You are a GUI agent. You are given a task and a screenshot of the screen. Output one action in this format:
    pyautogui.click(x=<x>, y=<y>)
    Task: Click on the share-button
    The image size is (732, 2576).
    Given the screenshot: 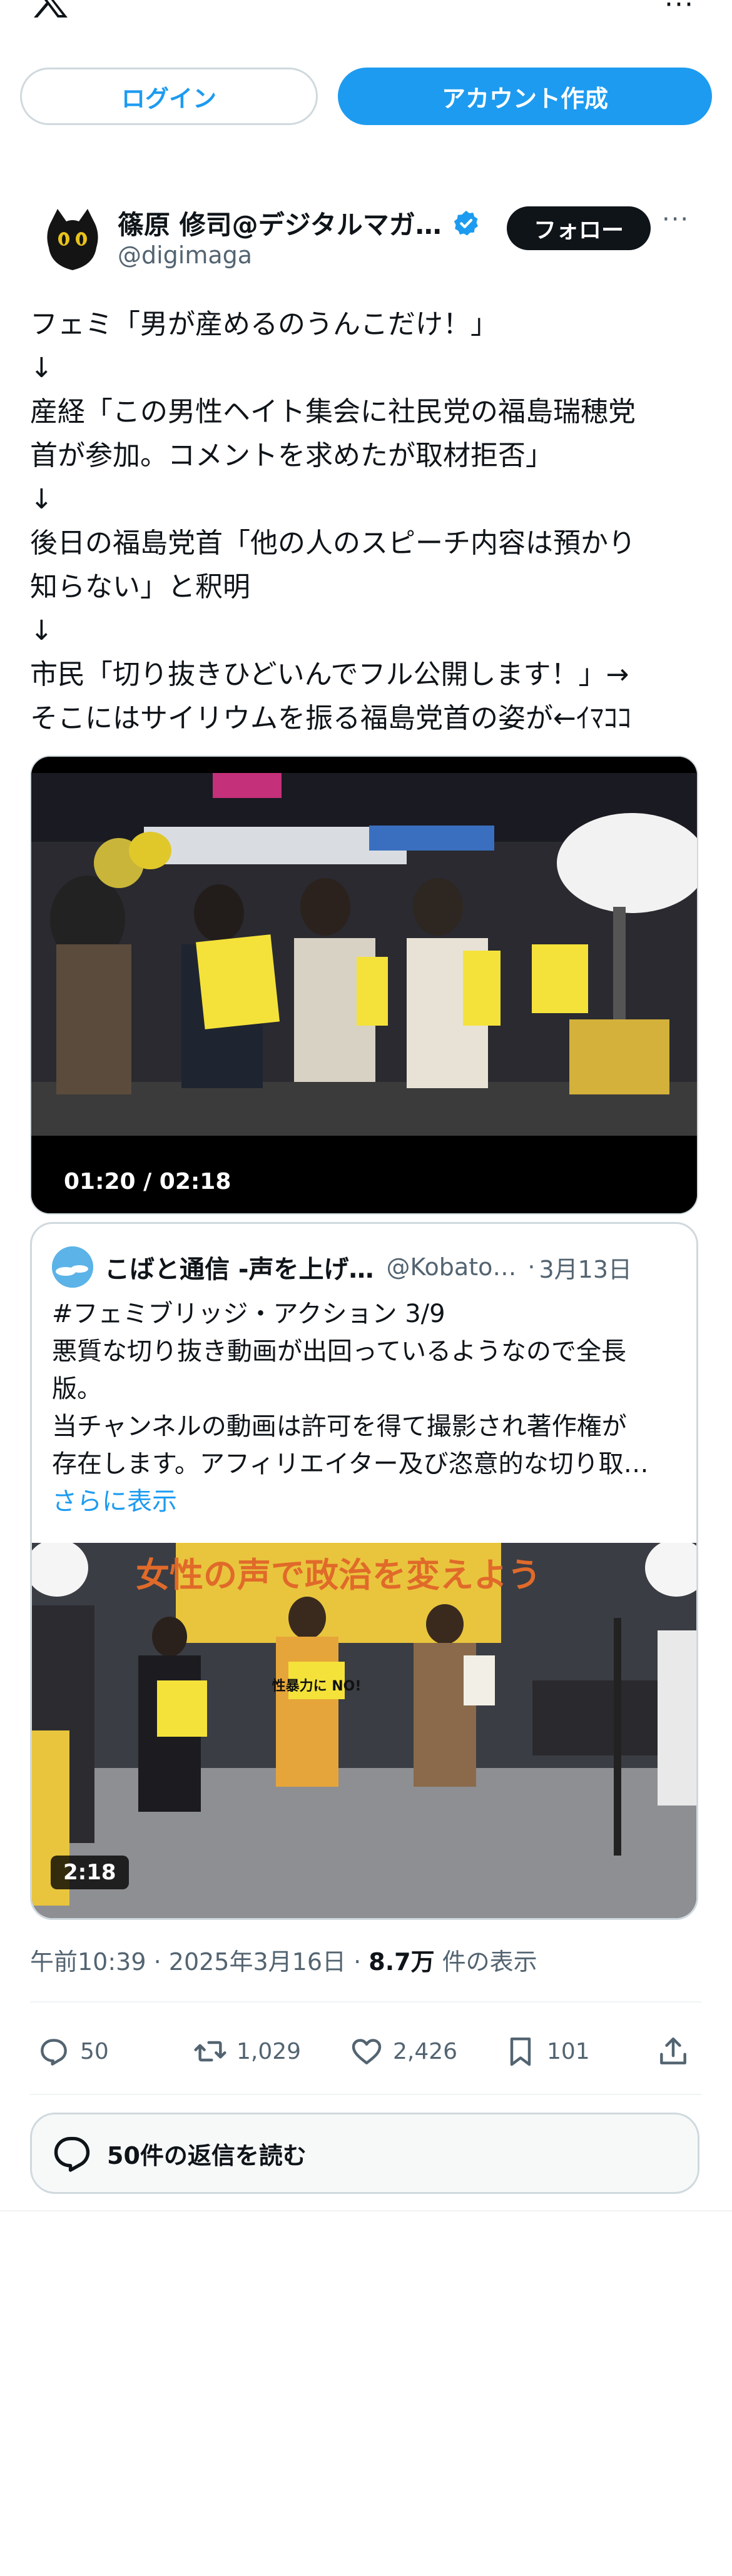 What is the action you would take?
    pyautogui.click(x=678, y=2051)
    